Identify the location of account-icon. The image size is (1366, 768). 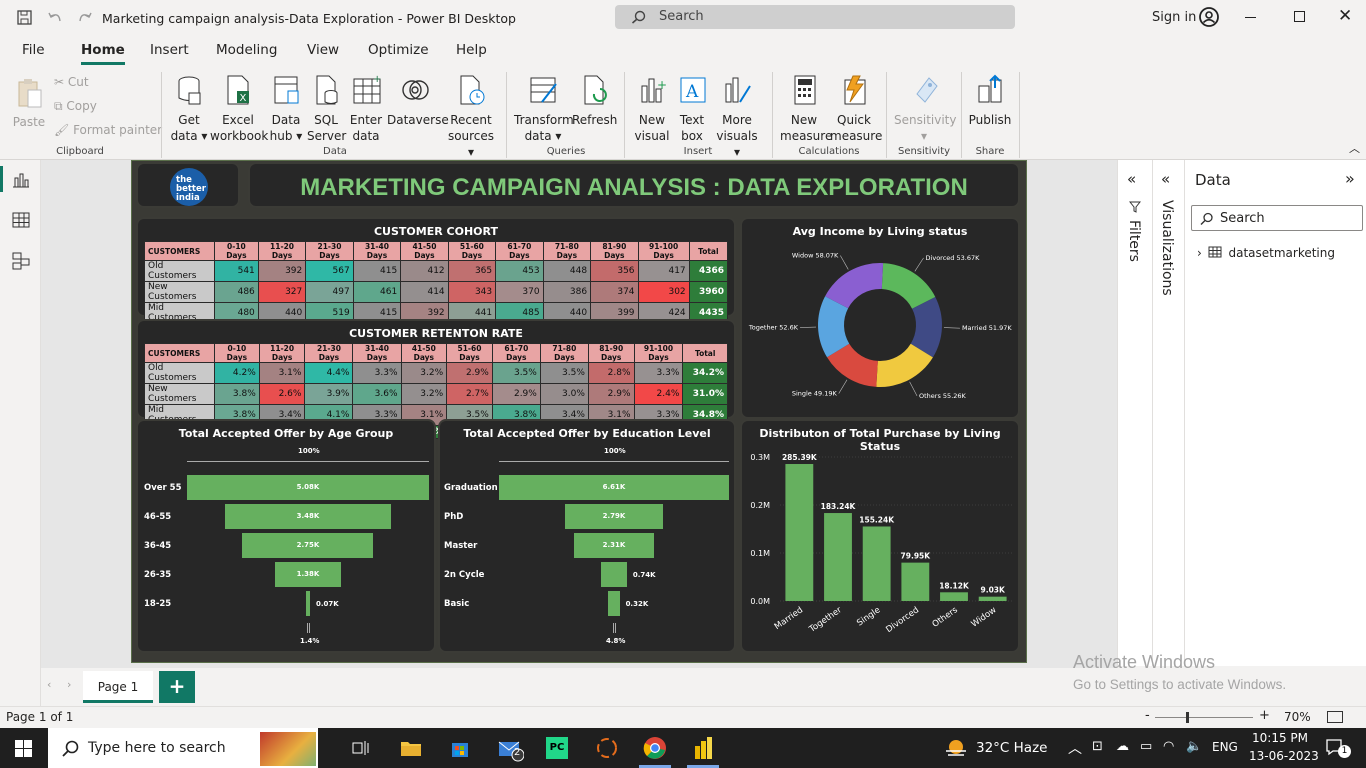
(1209, 17).